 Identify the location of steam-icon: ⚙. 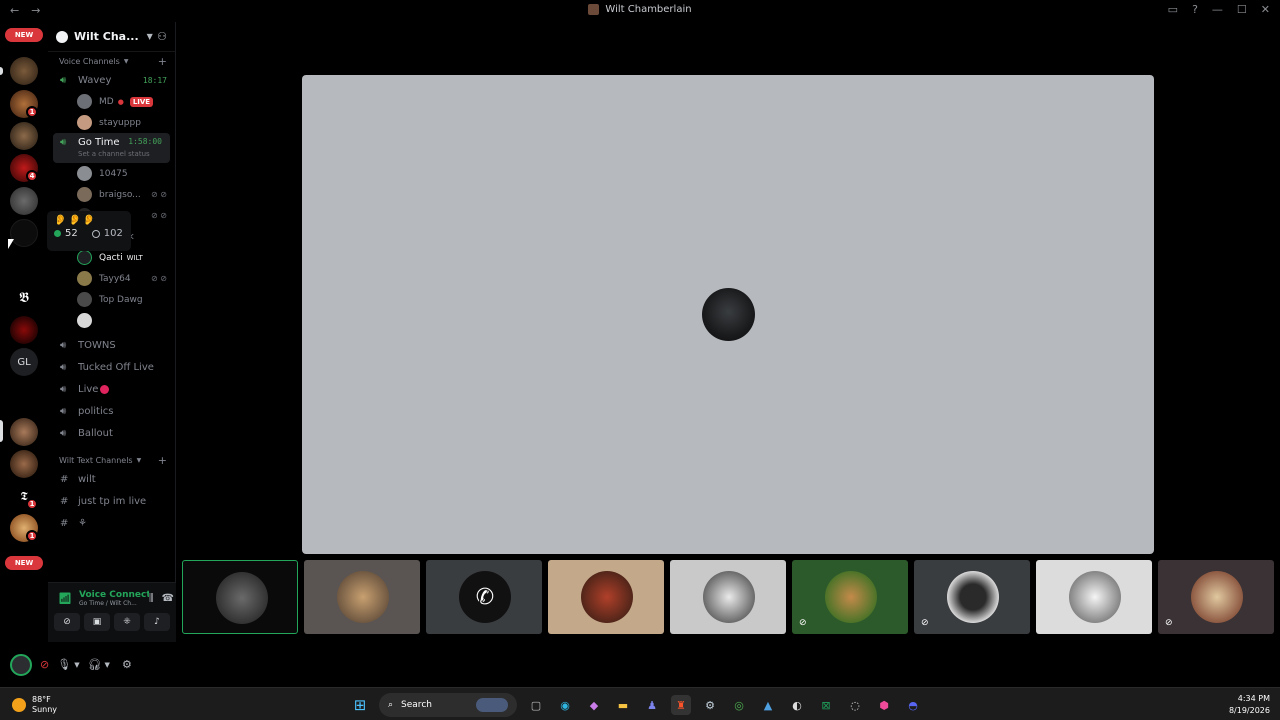
(710, 705).